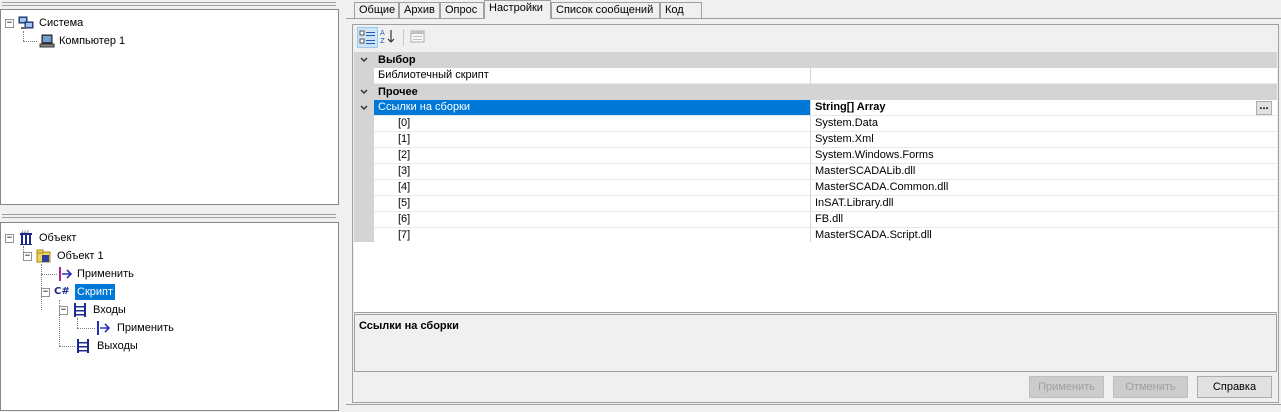 Image resolution: width=1281 pixels, height=412 pixels. Describe the element at coordinates (592, 156) in the screenshot. I see `array-index: [2]` at that location.